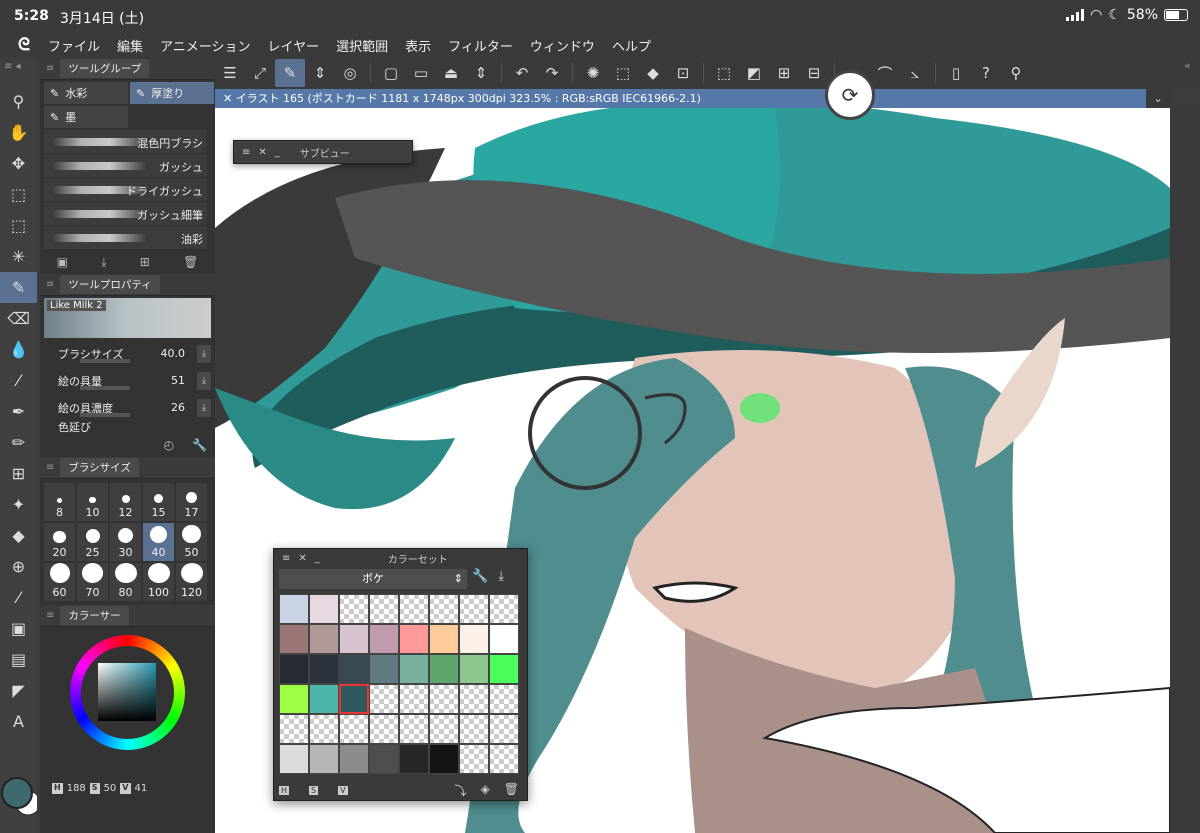  I want to click on transform-icon: ⊡, so click(683, 73).